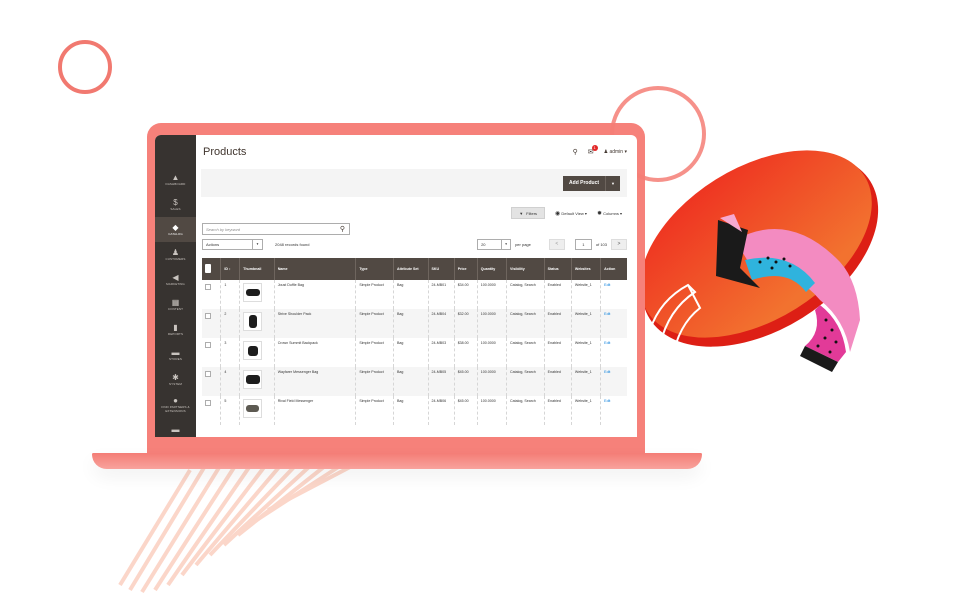 This screenshot has width=960, height=600. What do you see at coordinates (525, 269) in the screenshot?
I see `column-header: Visibility` at bounding box center [525, 269].